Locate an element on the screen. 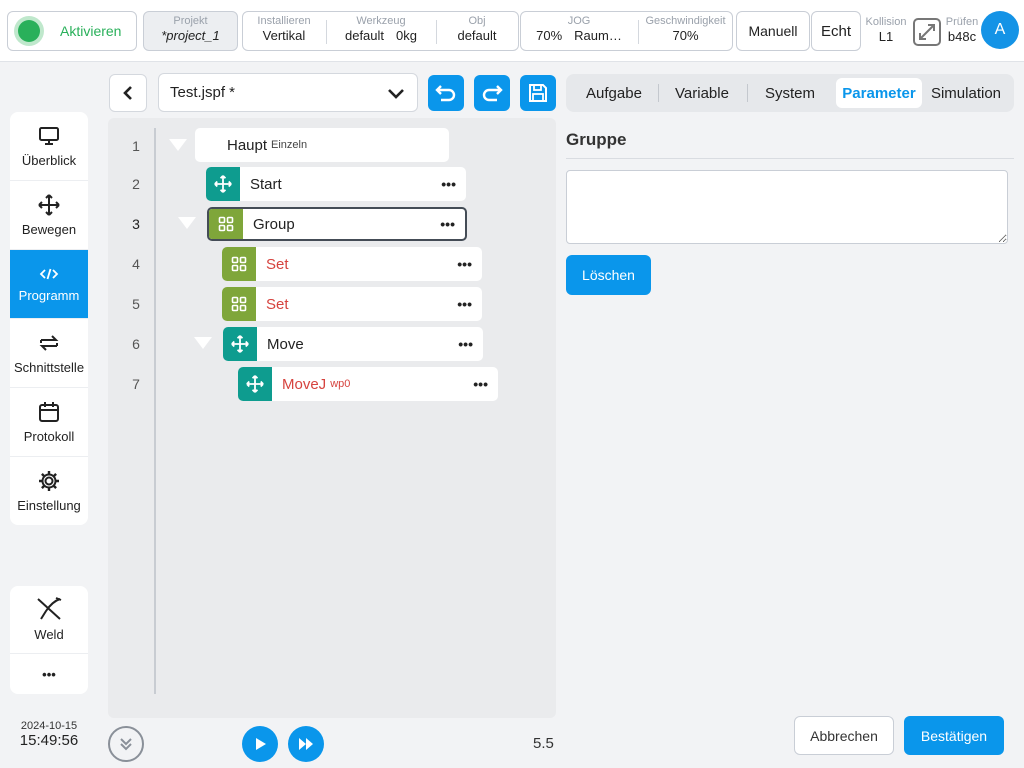  redo-icon is located at coordinates (492, 93).